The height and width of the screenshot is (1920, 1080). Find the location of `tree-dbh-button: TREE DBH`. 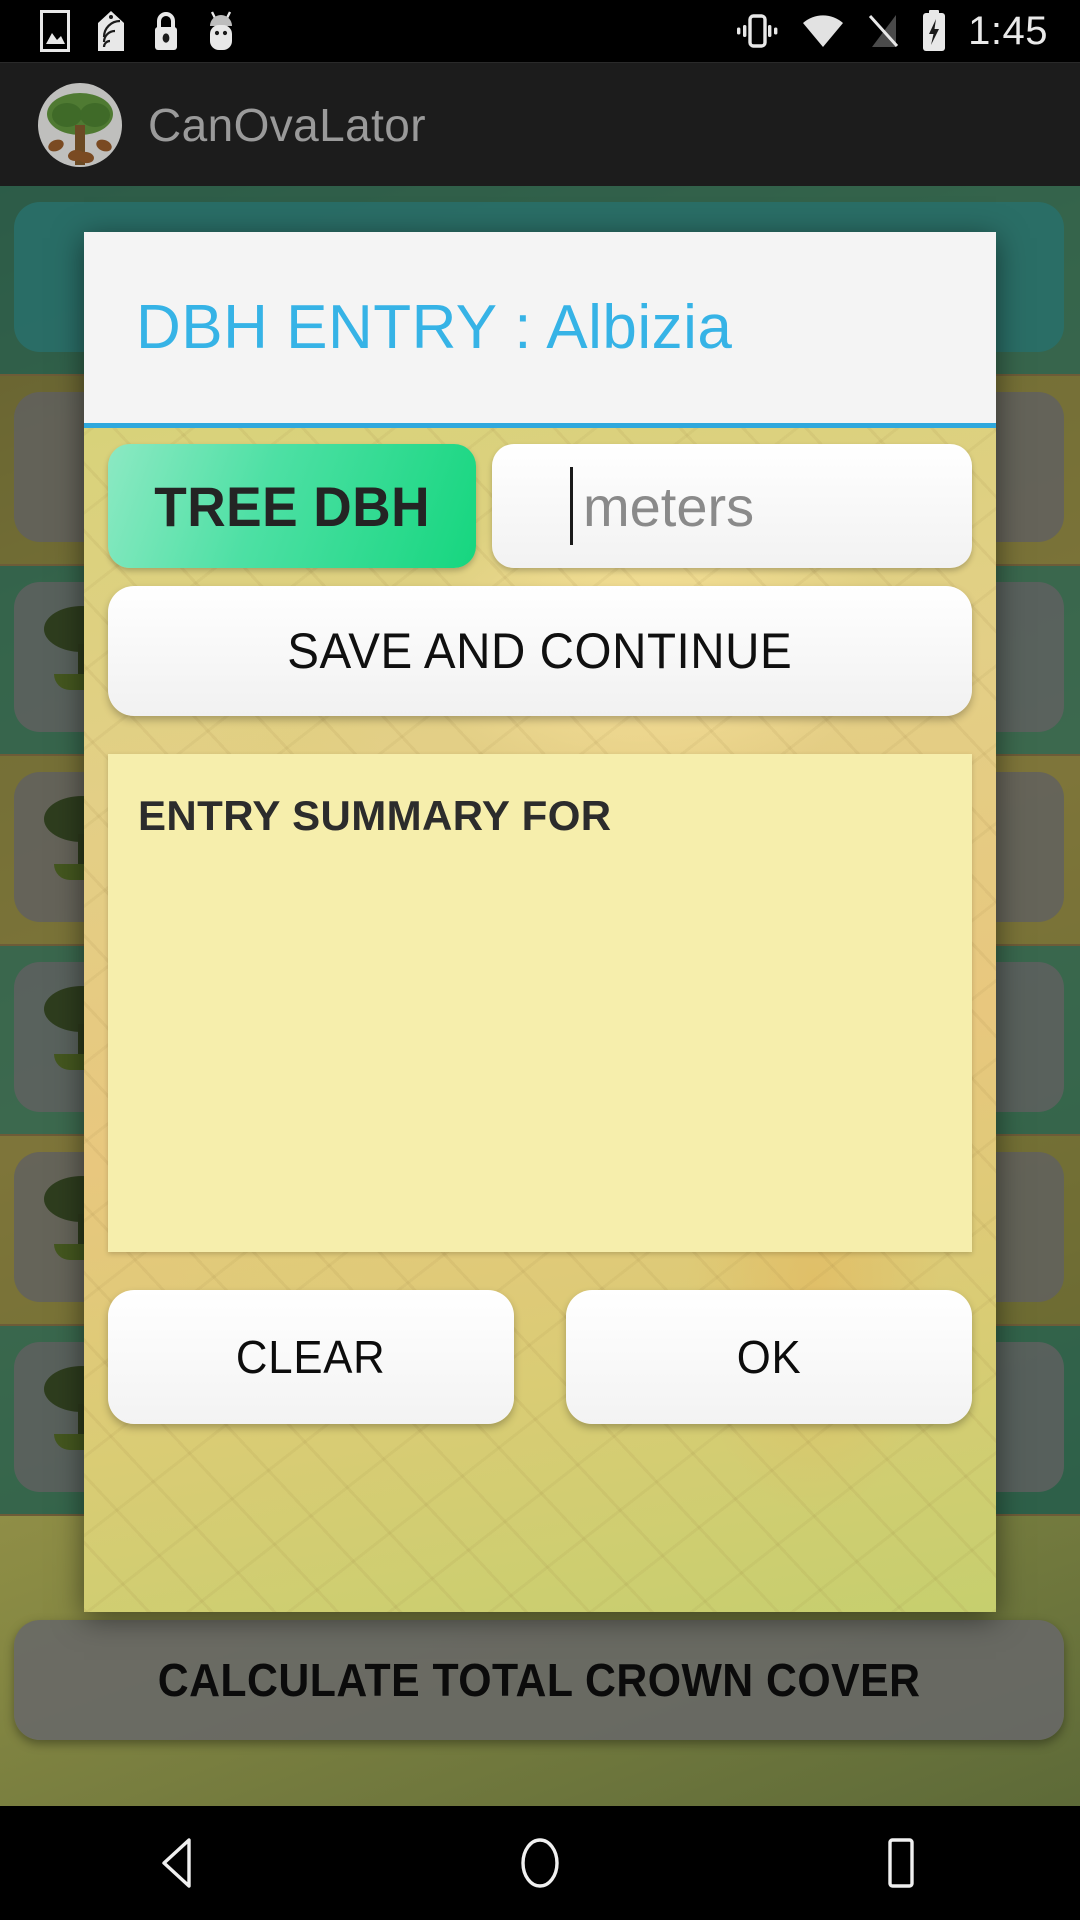

tree-dbh-button: TREE DBH is located at coordinates (292, 506).